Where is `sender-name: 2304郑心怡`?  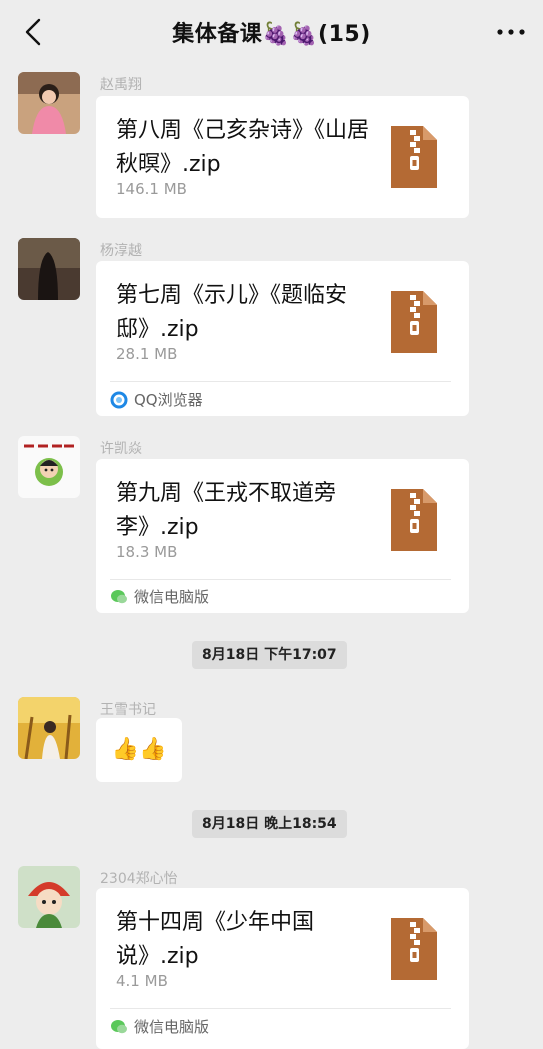
sender-name: 2304郑心怡 is located at coordinates (139, 879).